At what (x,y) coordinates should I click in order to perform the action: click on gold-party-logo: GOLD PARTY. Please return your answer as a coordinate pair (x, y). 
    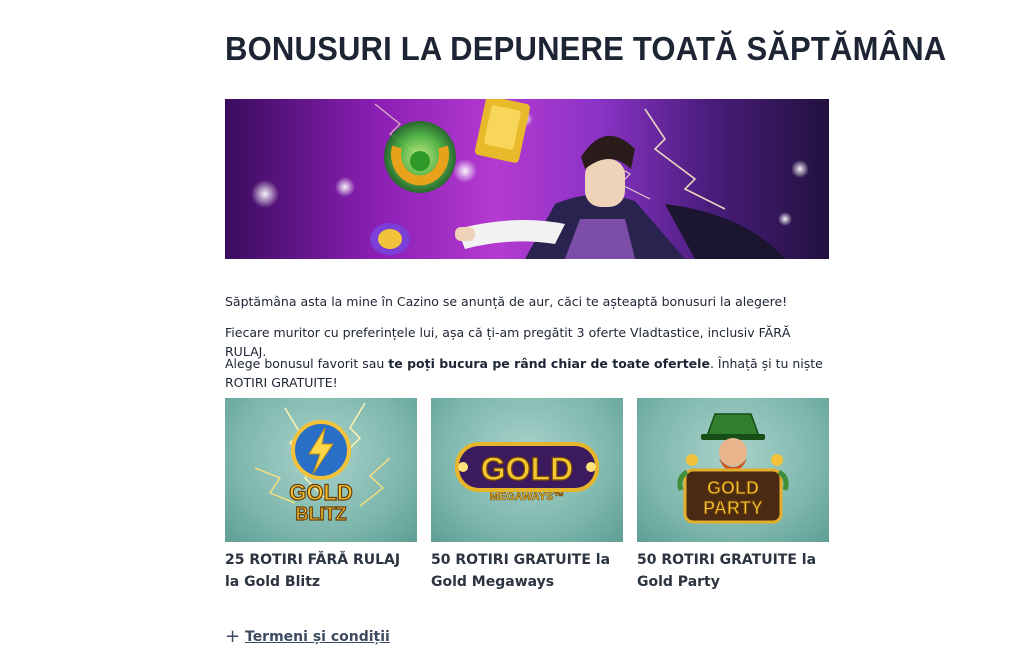
    Looking at the image, I should click on (733, 468).